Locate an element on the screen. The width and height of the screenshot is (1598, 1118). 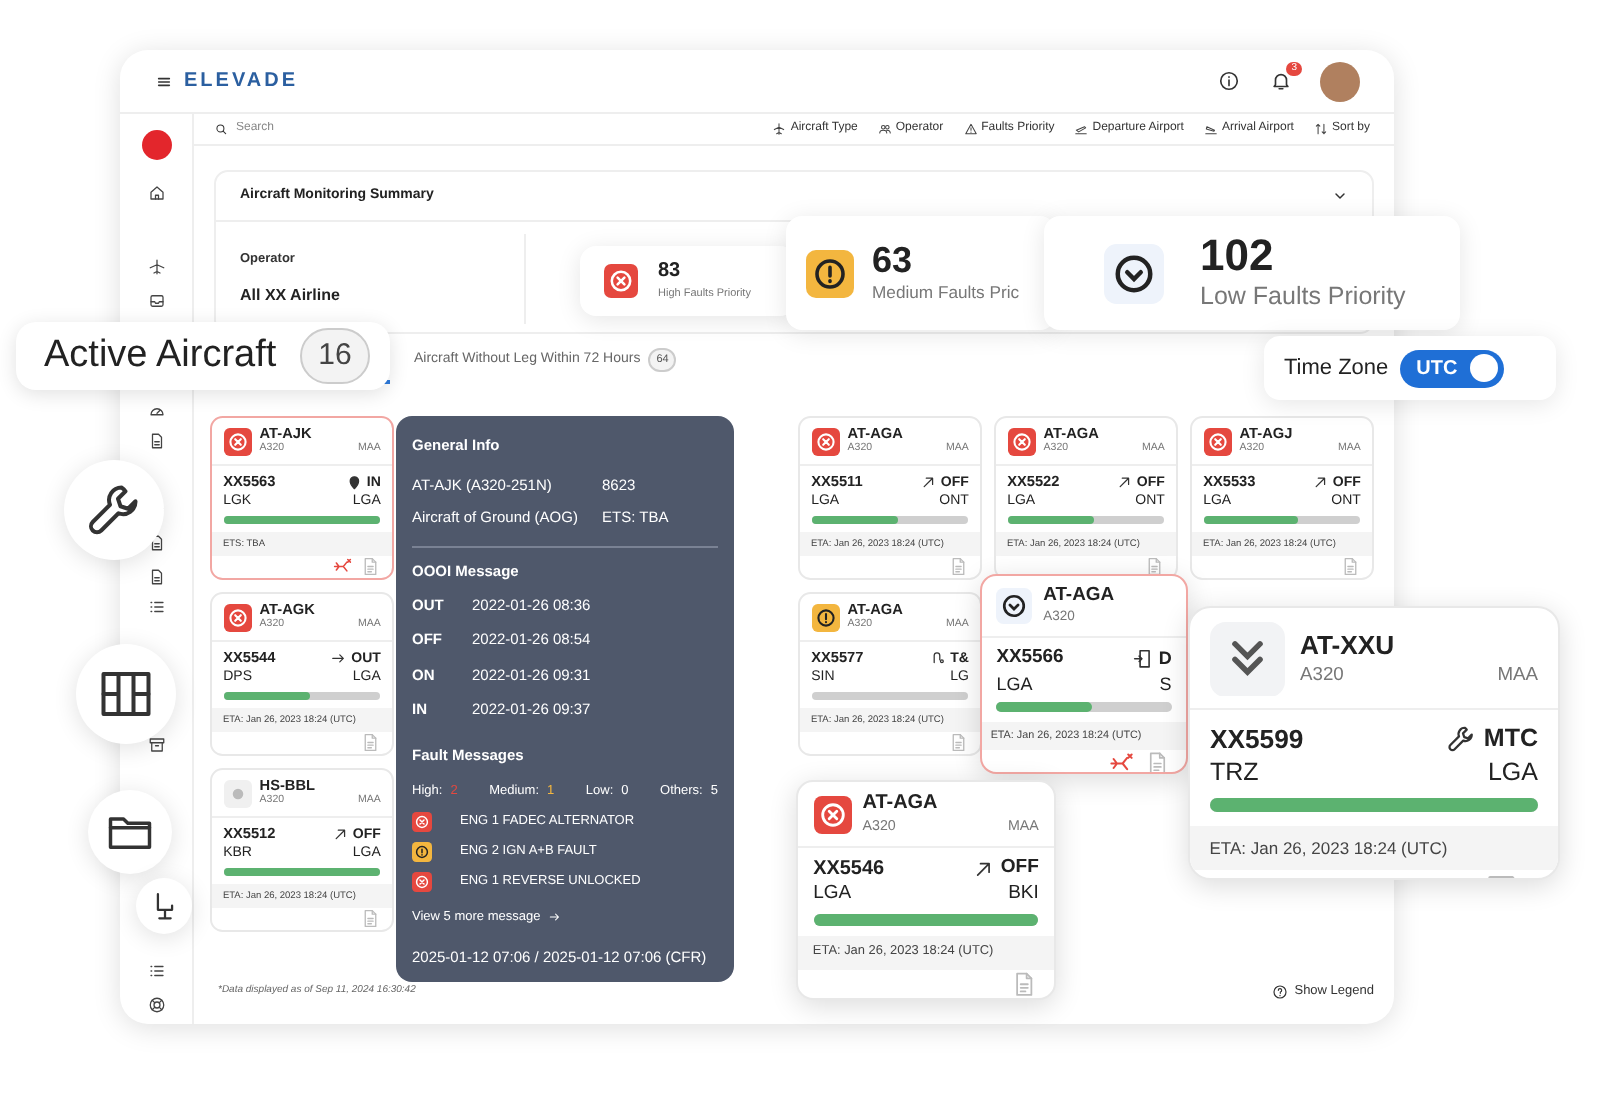
double-chevron-icon is located at coordinates (1247, 659).